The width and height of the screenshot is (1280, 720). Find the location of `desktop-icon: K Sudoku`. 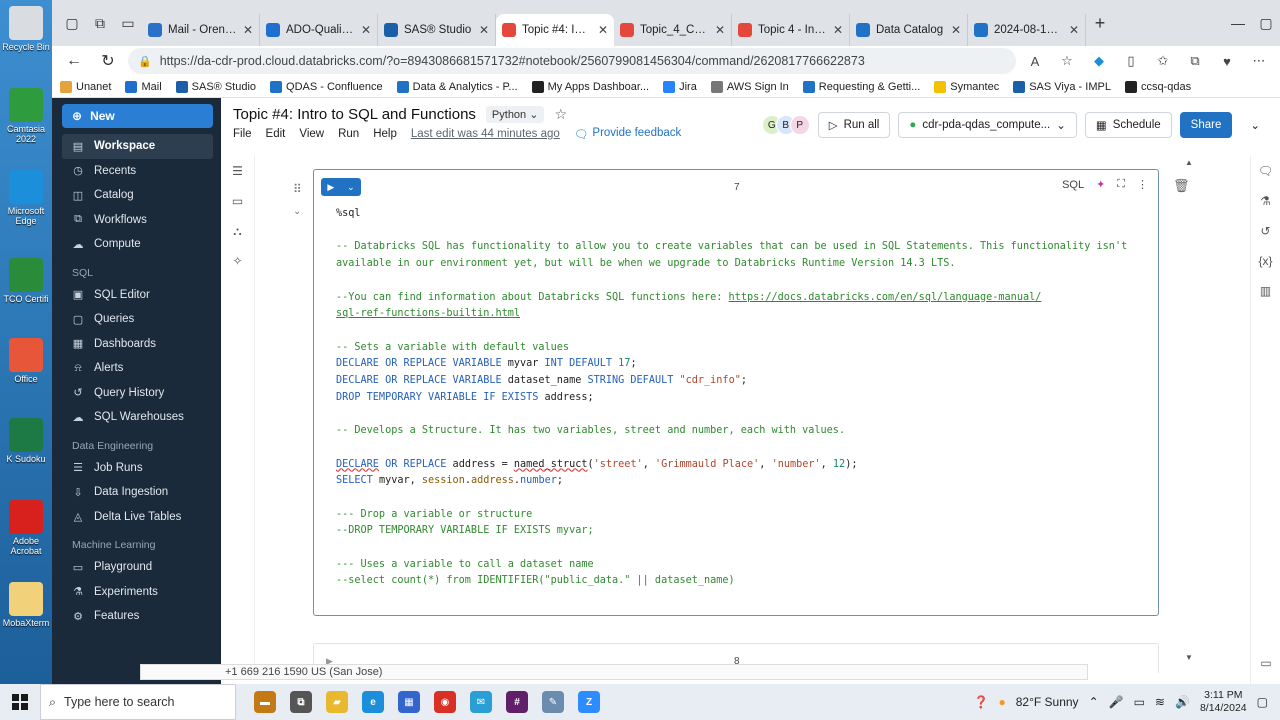

desktop-icon: K Sudoku is located at coordinates (26, 441).